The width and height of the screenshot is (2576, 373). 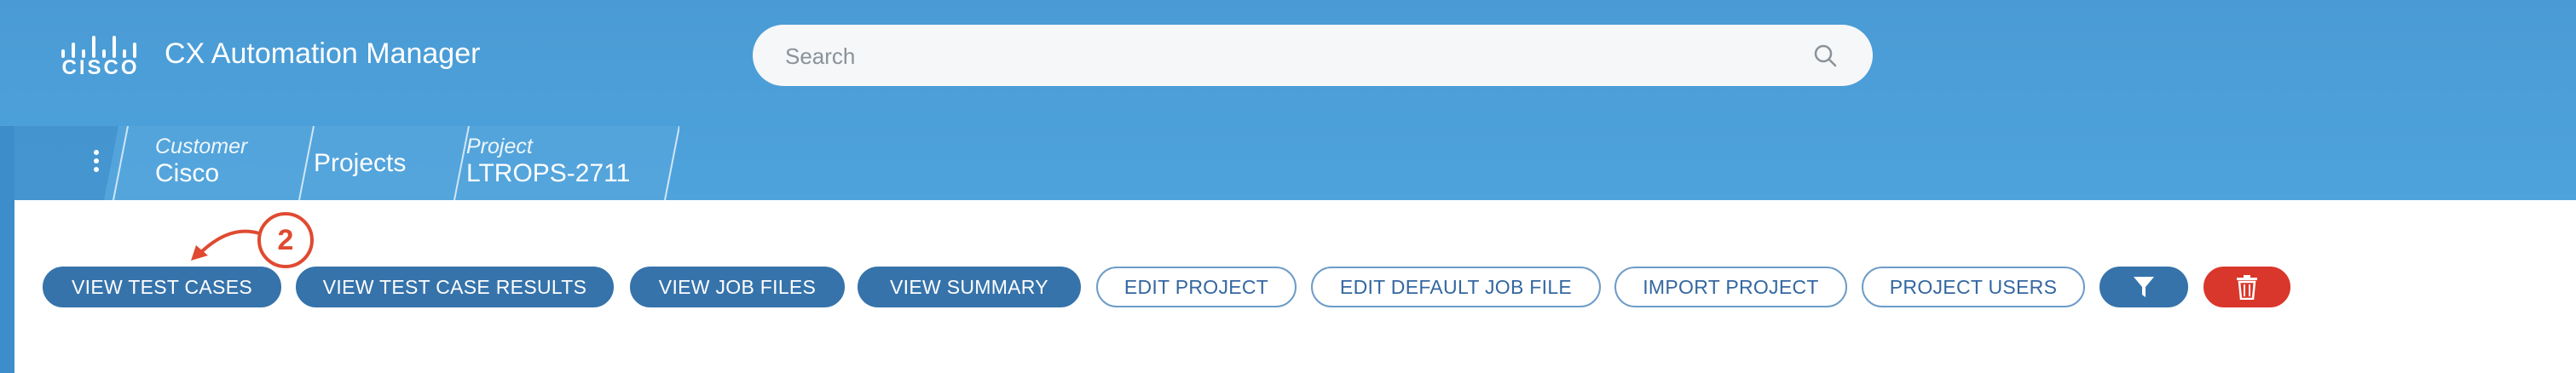 I want to click on project-users-button: PROJECT USERS, so click(x=1973, y=287).